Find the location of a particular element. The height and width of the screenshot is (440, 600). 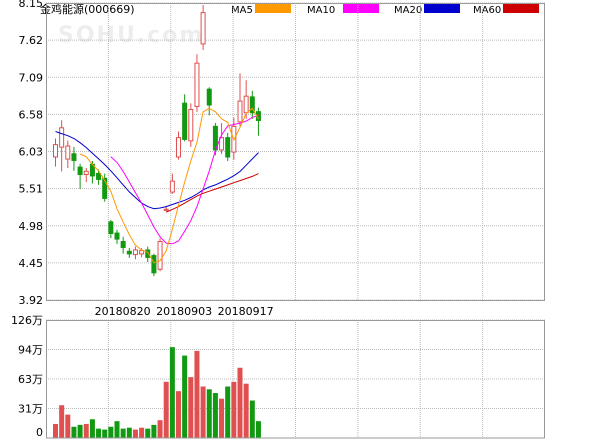

volume-tick-label: 0 is located at coordinates (39, 432).